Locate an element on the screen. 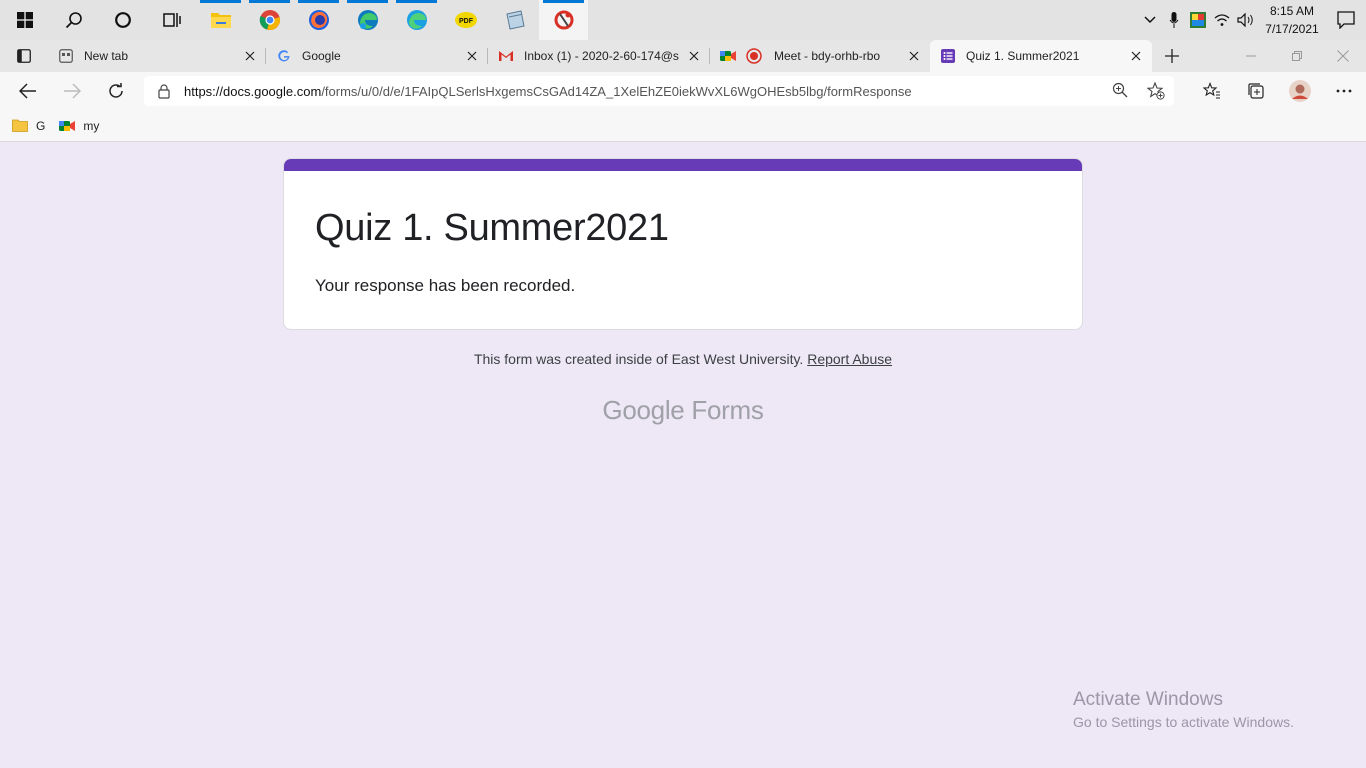 The height and width of the screenshot is (768, 1366). more-dots-icon is located at coordinates (1344, 91).